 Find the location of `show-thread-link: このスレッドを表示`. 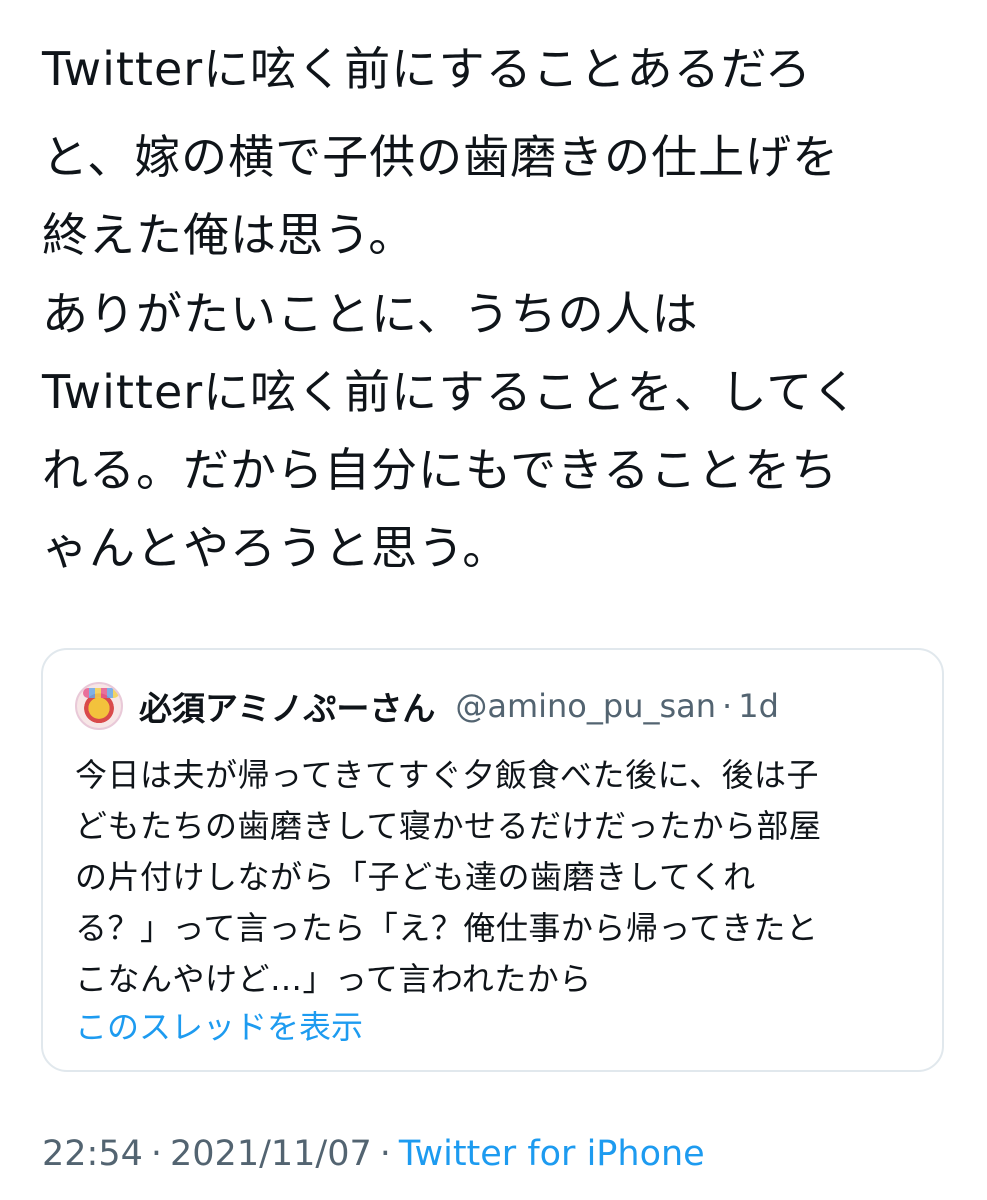

show-thread-link: このスレッドを表示 is located at coordinates (219, 1025).